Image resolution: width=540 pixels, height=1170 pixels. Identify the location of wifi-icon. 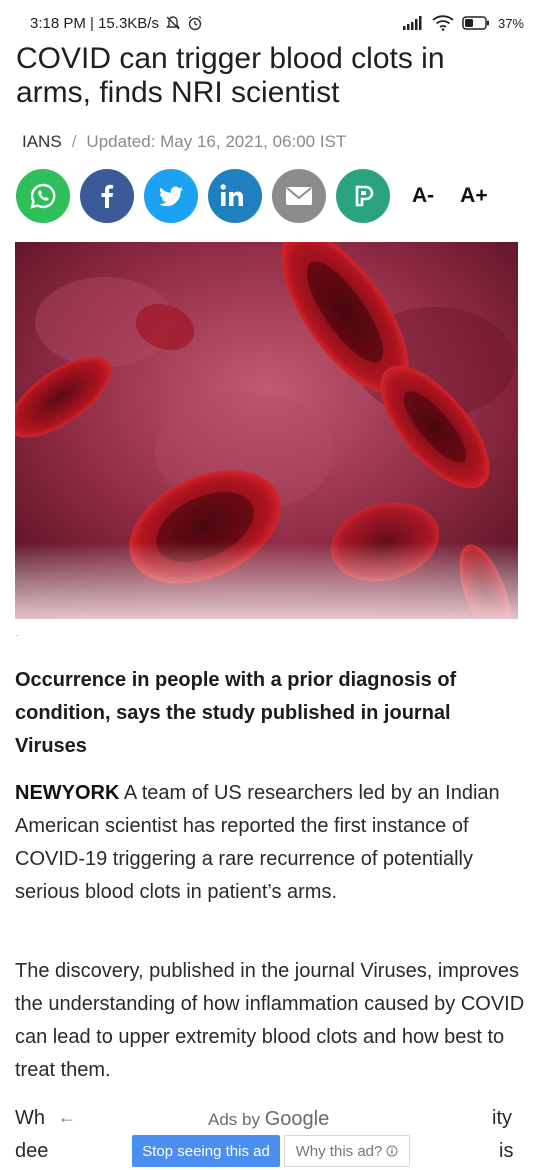
(443, 23).